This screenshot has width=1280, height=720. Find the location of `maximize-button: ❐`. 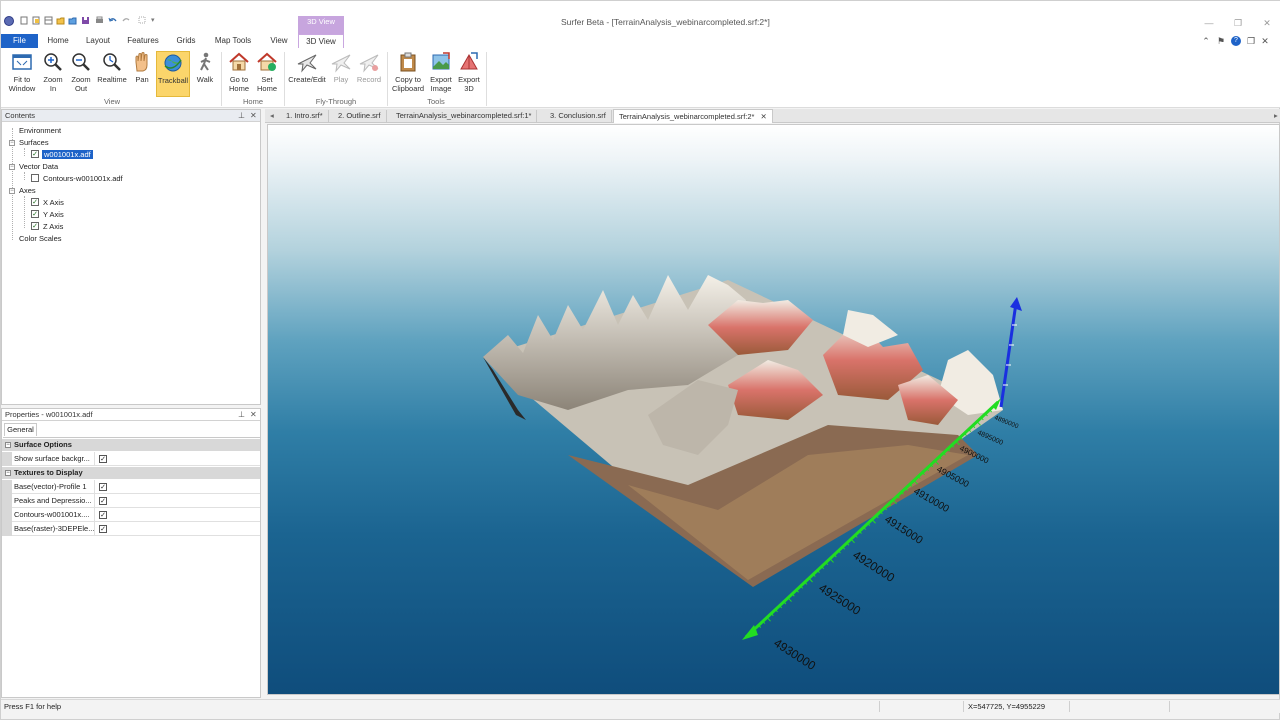

maximize-button: ❐ is located at coordinates (1238, 23).